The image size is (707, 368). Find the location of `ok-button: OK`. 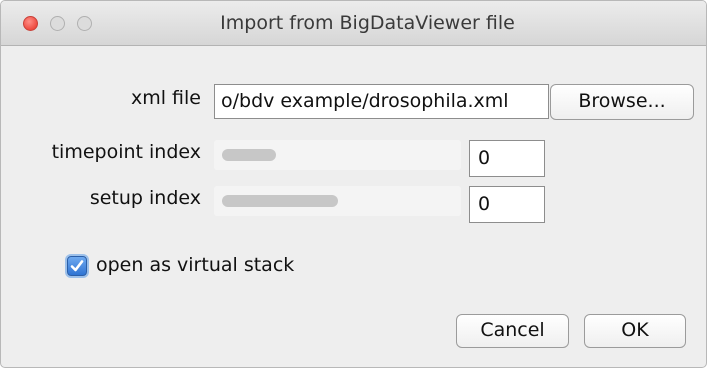

ok-button: OK is located at coordinates (635, 331).